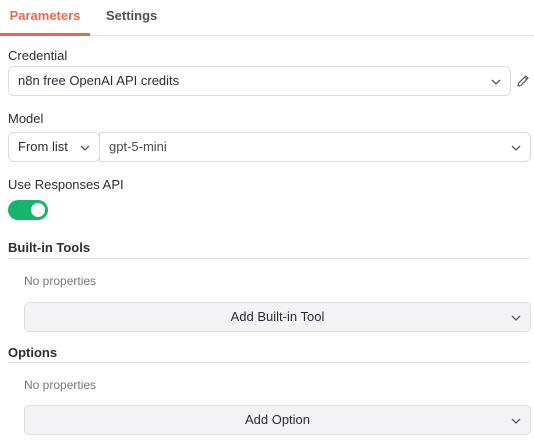  I want to click on add-option-label: Add Option, so click(277, 419).